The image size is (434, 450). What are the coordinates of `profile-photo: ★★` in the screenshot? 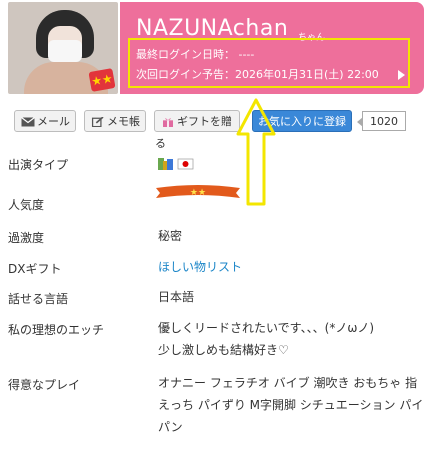 It's located at (63, 48).